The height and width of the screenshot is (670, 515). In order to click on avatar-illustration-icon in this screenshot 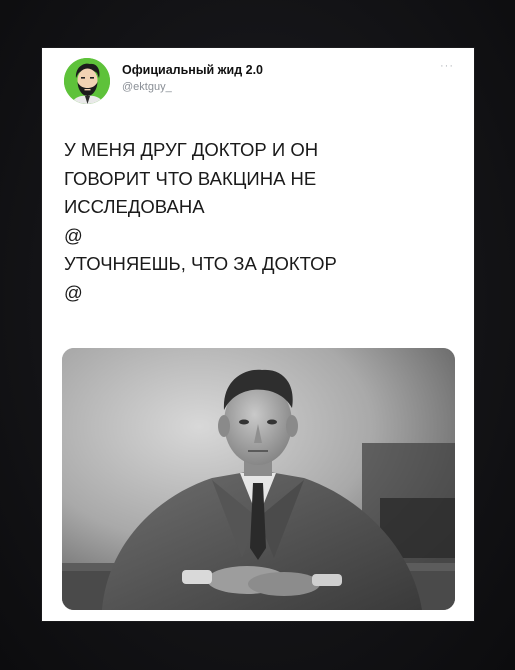, I will do `click(87, 81)`.